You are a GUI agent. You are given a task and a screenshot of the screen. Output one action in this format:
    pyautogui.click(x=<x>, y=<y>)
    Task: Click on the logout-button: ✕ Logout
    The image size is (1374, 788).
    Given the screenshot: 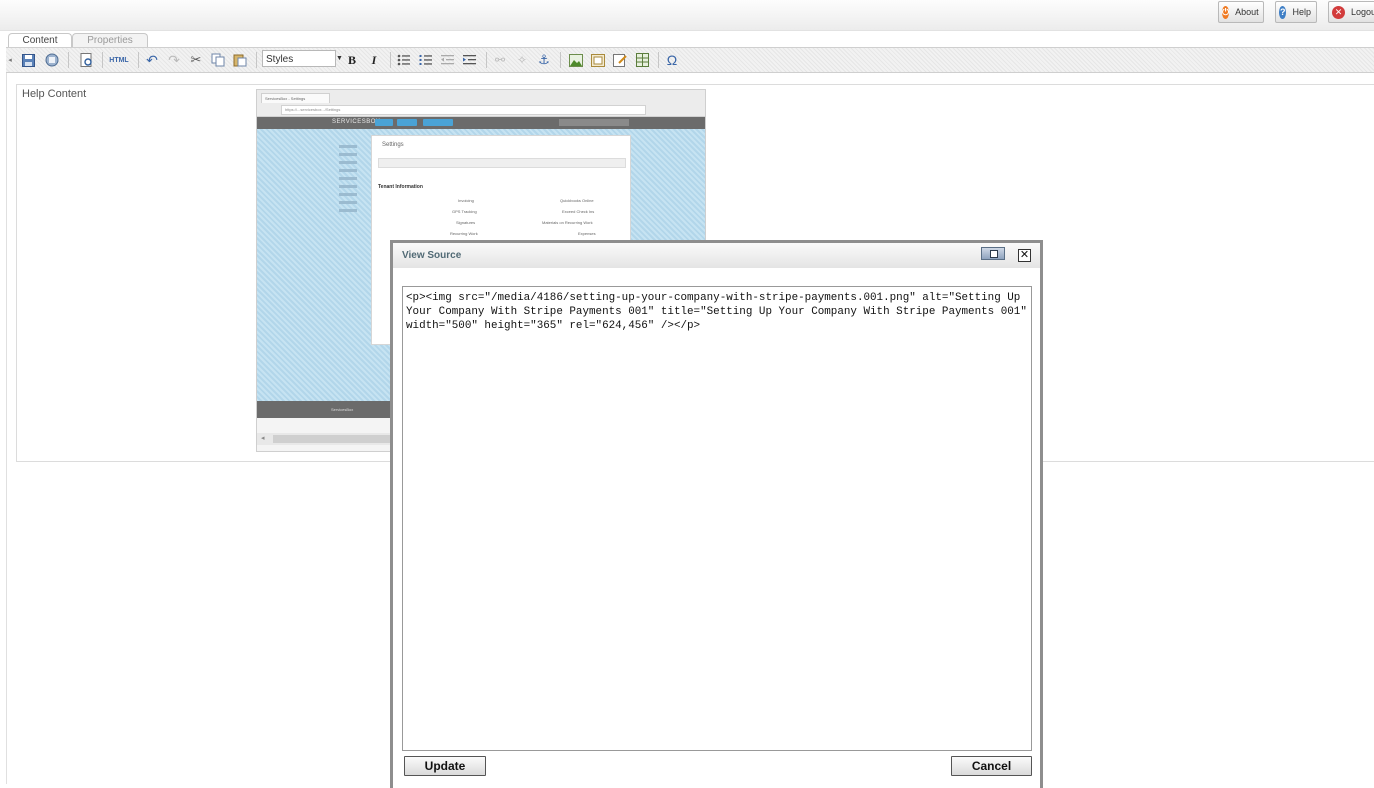 What is the action you would take?
    pyautogui.click(x=1351, y=12)
    